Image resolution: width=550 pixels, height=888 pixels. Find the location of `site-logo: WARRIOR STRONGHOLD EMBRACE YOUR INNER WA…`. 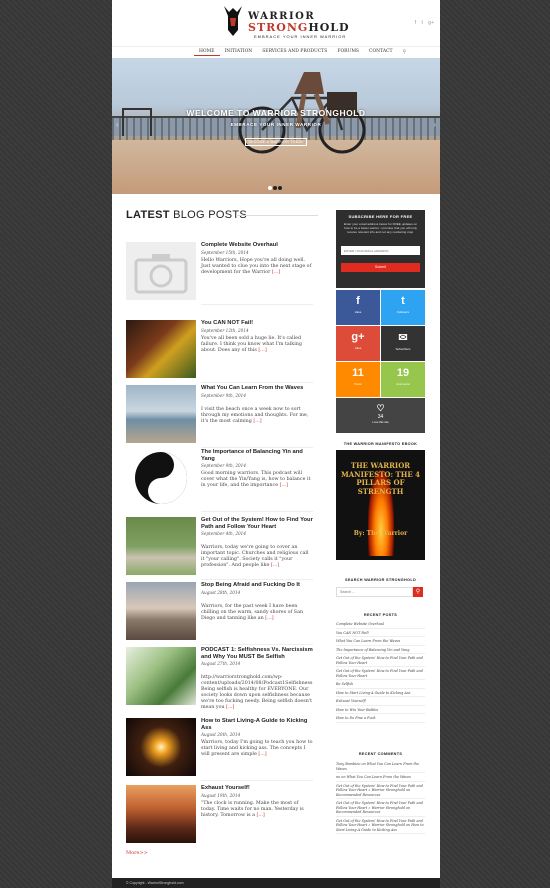

site-logo: WARRIOR STRONGHOLD EMBRACE YOUR INNER WA… is located at coordinates (295, 22).